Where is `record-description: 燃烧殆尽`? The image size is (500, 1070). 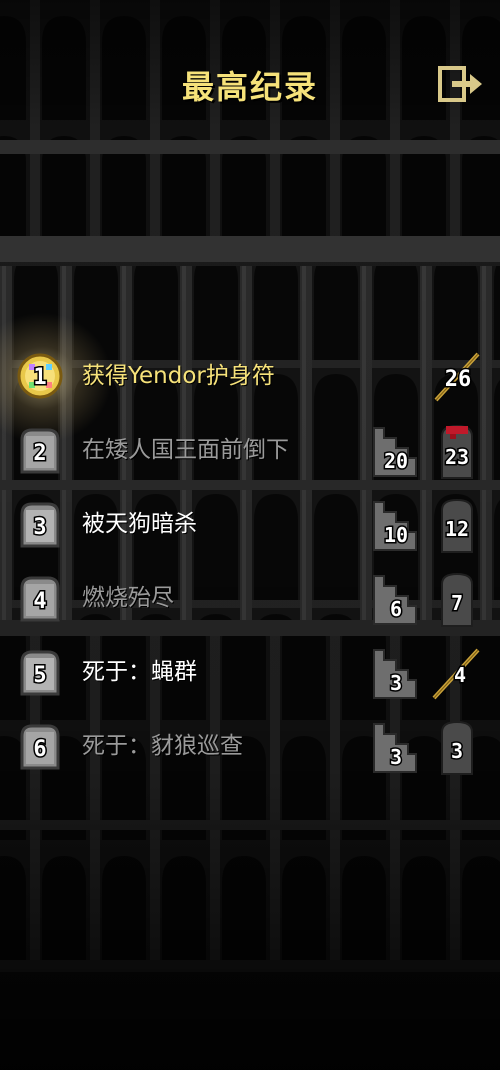 record-description: 燃烧殆尽 is located at coordinates (128, 598).